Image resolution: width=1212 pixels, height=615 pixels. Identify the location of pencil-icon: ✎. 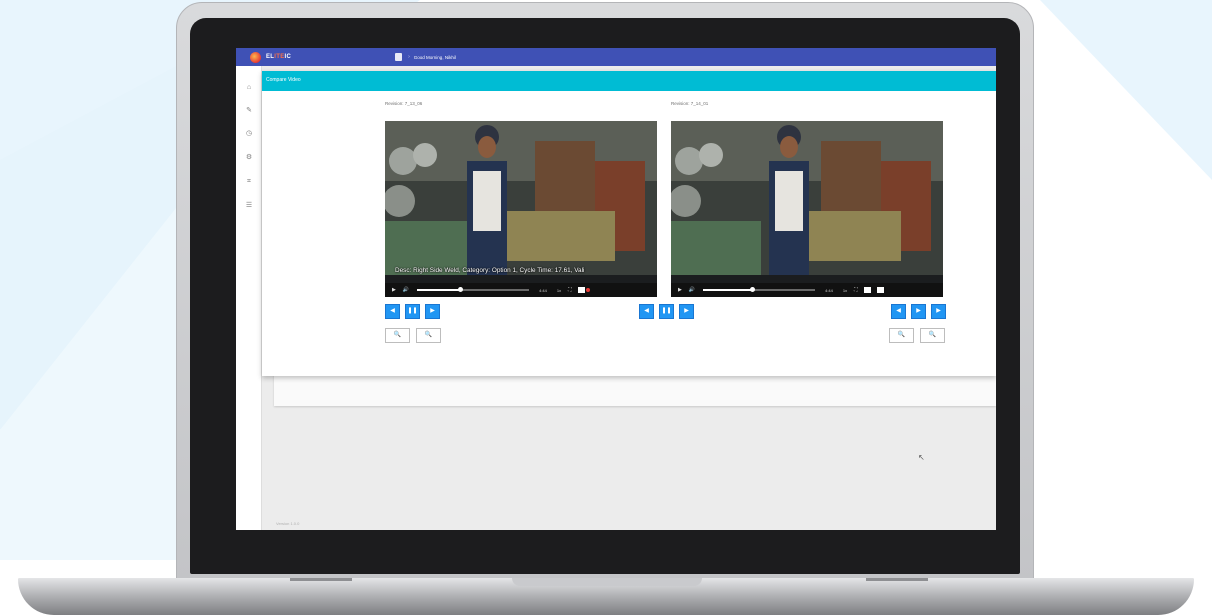
(249, 111).